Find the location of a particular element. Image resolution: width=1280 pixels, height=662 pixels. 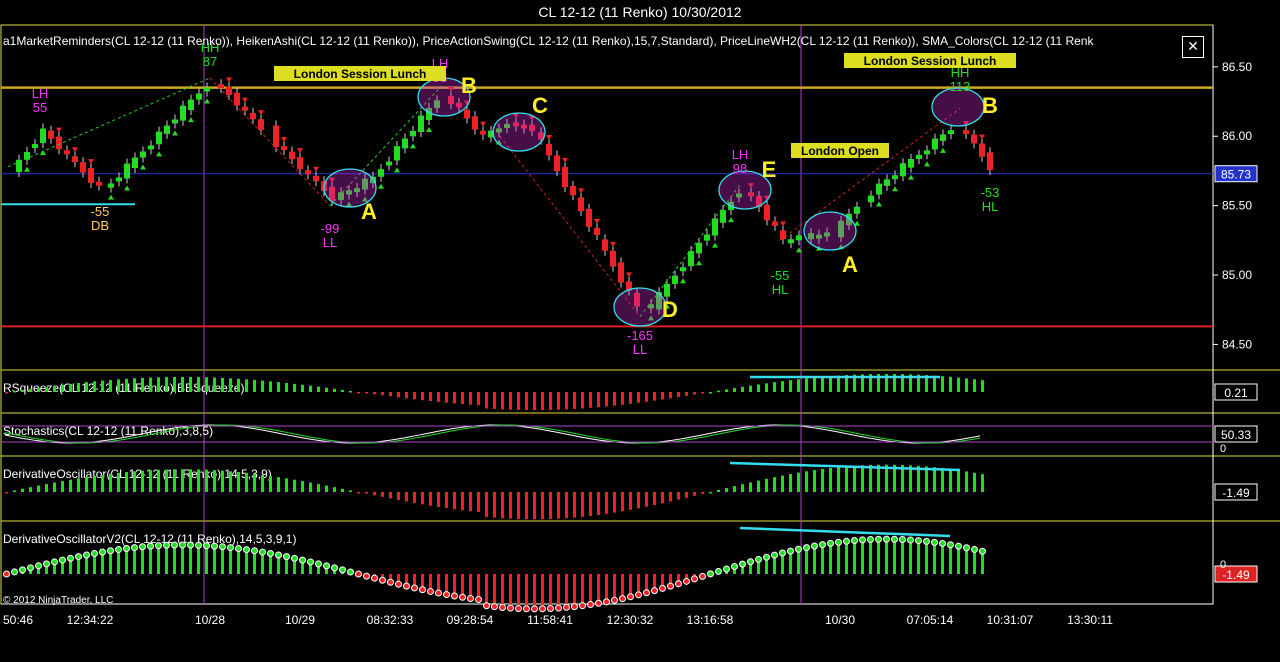

close-icon: ✕ is located at coordinates (1193, 47).